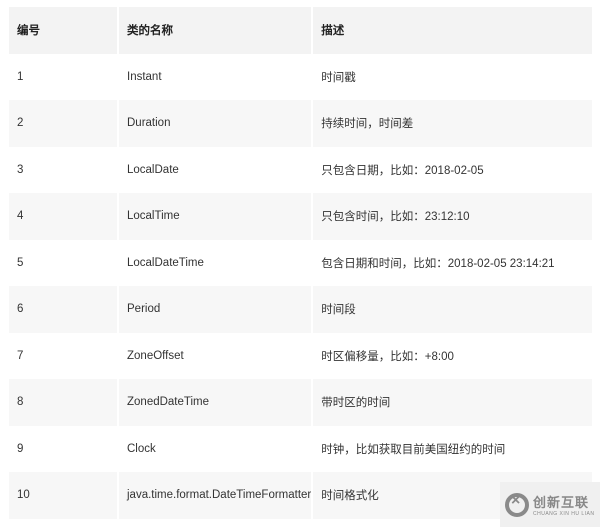  What do you see at coordinates (452, 448) in the screenshot?
I see `cell-description: 时钟，比如获取目前美国纽约的时间` at bounding box center [452, 448].